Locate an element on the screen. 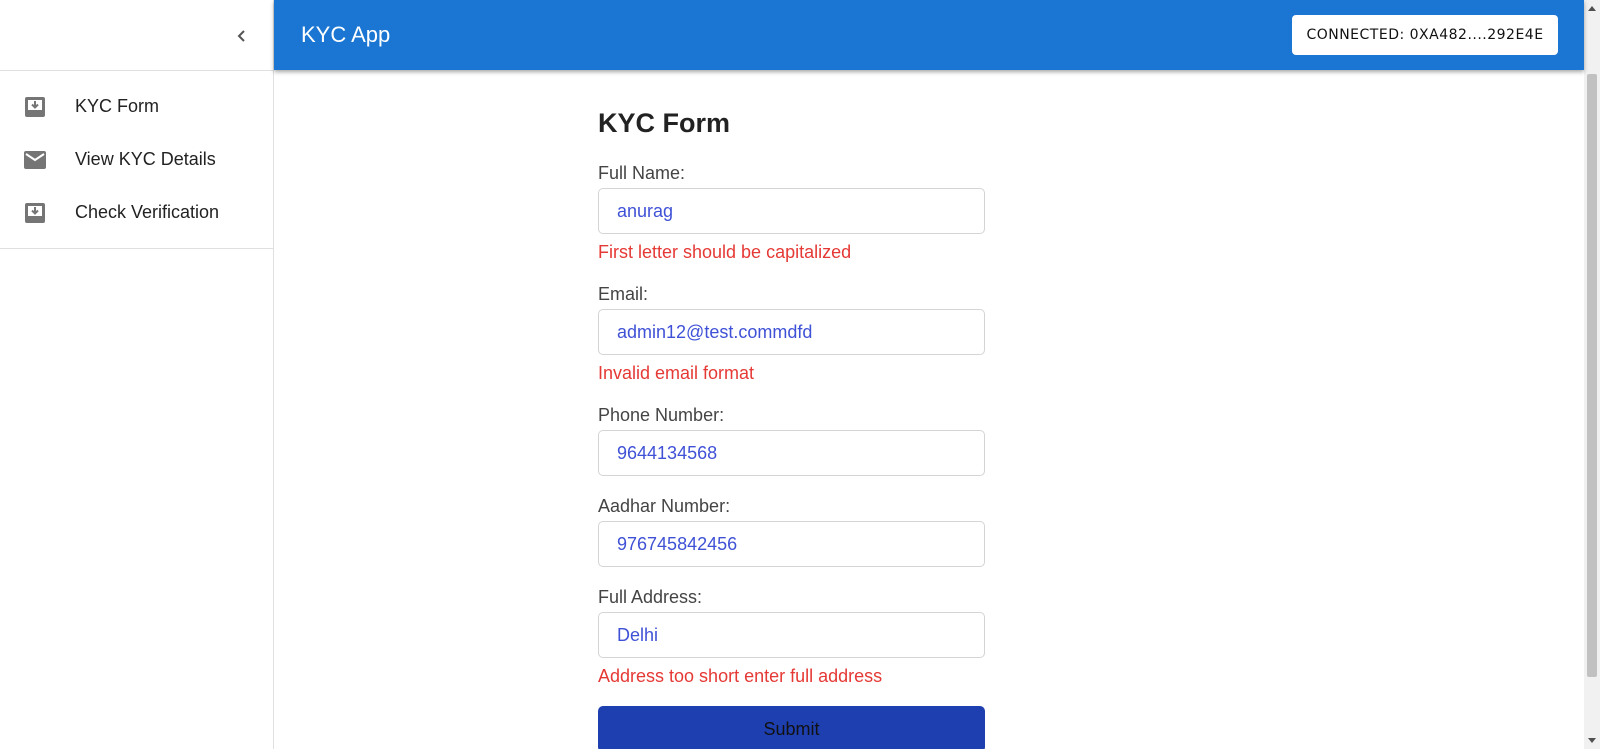 The height and width of the screenshot is (749, 1600). sidebar-item-label: View KYC Details is located at coordinates (145, 159).